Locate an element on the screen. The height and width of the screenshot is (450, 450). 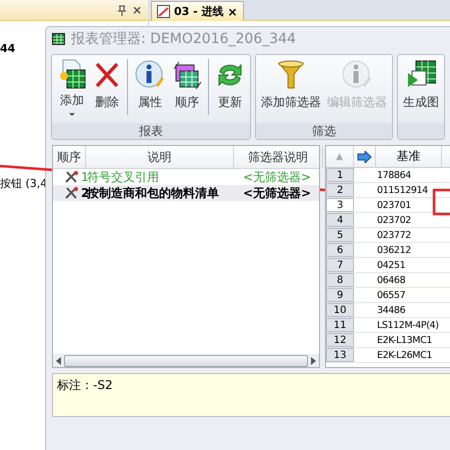
ribbon-button: 更新 is located at coordinates (230, 86).